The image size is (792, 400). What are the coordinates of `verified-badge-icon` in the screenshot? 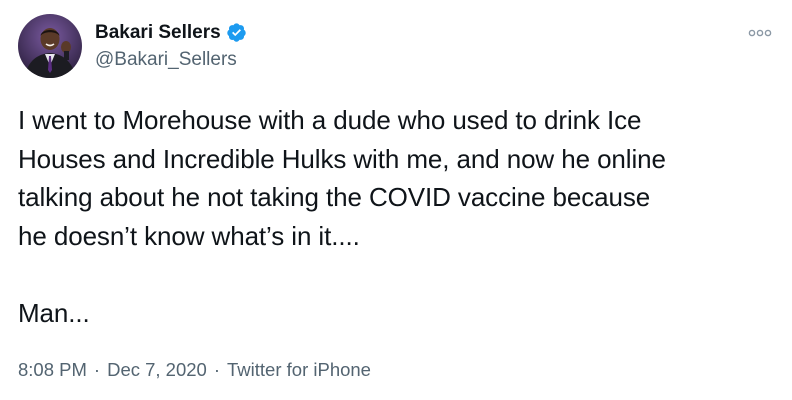 It's located at (236, 32).